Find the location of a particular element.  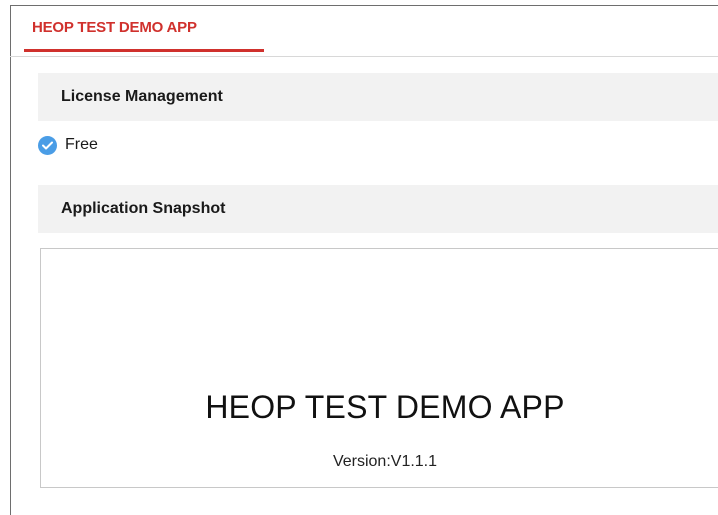

snapshot-version: Version:V1.1.1 is located at coordinates (385, 461).